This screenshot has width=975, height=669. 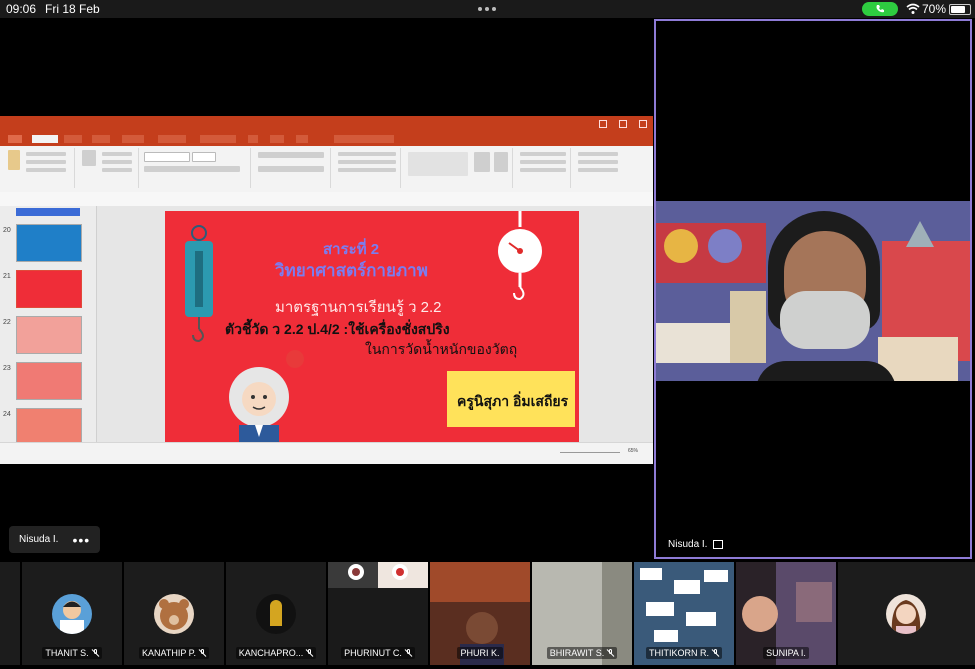 I want to click on face-mask, so click(x=825, y=320).